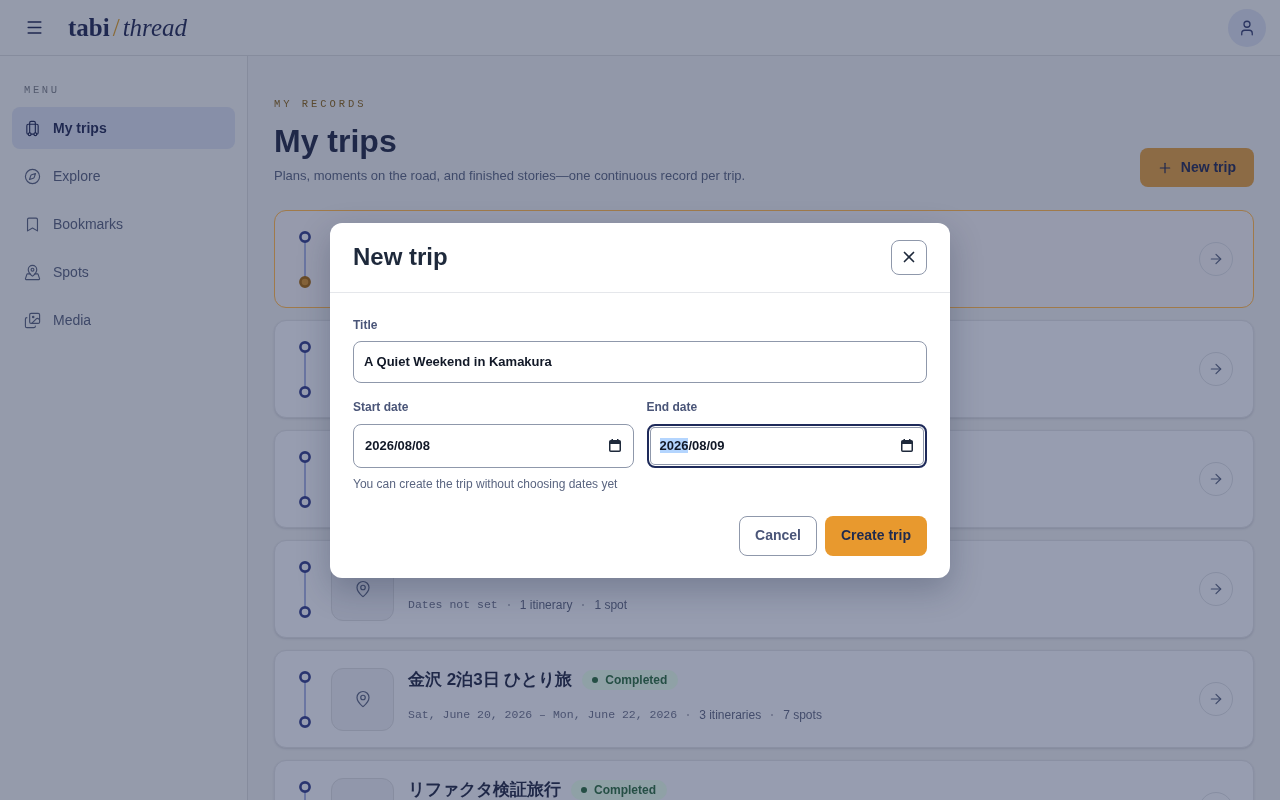 Image resolution: width=1280 pixels, height=800 pixels. I want to click on dialog-title: New trip, so click(400, 257).